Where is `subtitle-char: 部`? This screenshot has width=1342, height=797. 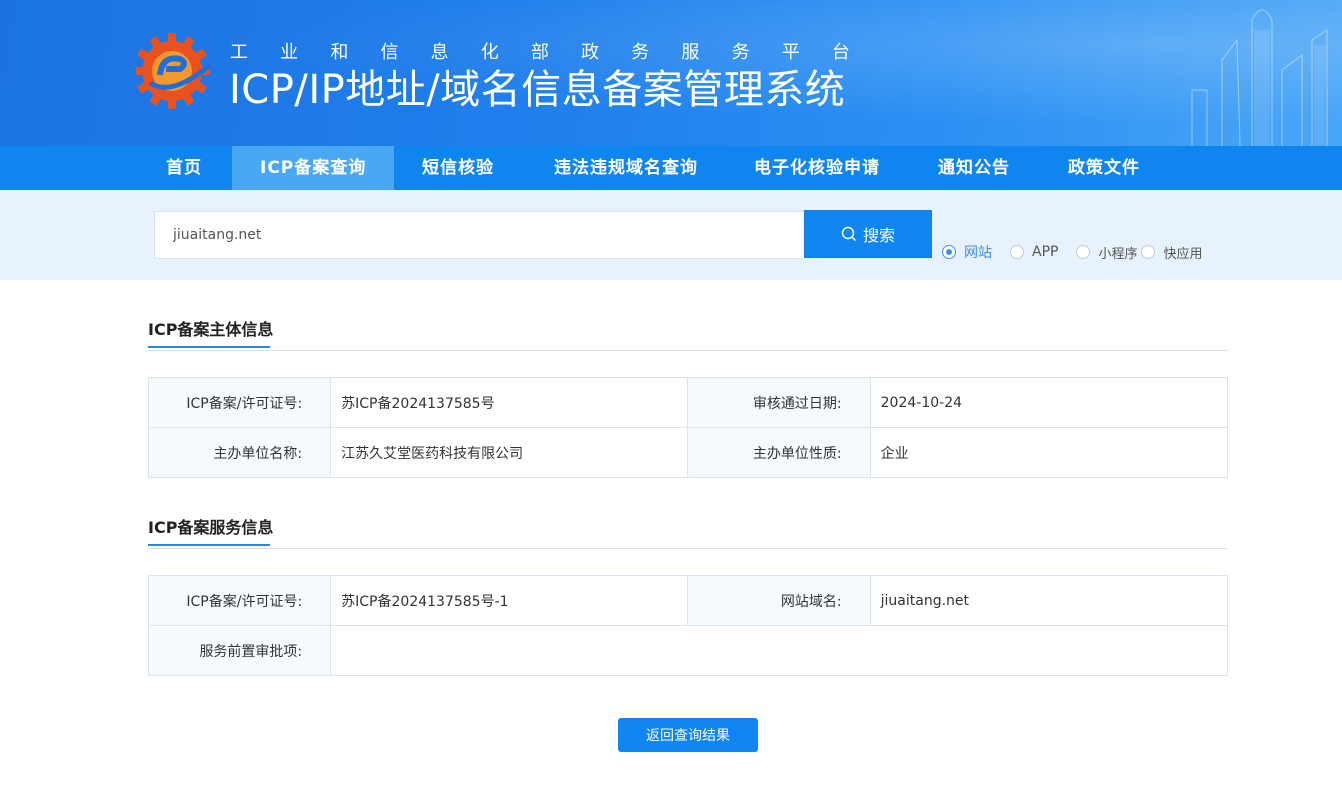 subtitle-char: 部 is located at coordinates (539, 52).